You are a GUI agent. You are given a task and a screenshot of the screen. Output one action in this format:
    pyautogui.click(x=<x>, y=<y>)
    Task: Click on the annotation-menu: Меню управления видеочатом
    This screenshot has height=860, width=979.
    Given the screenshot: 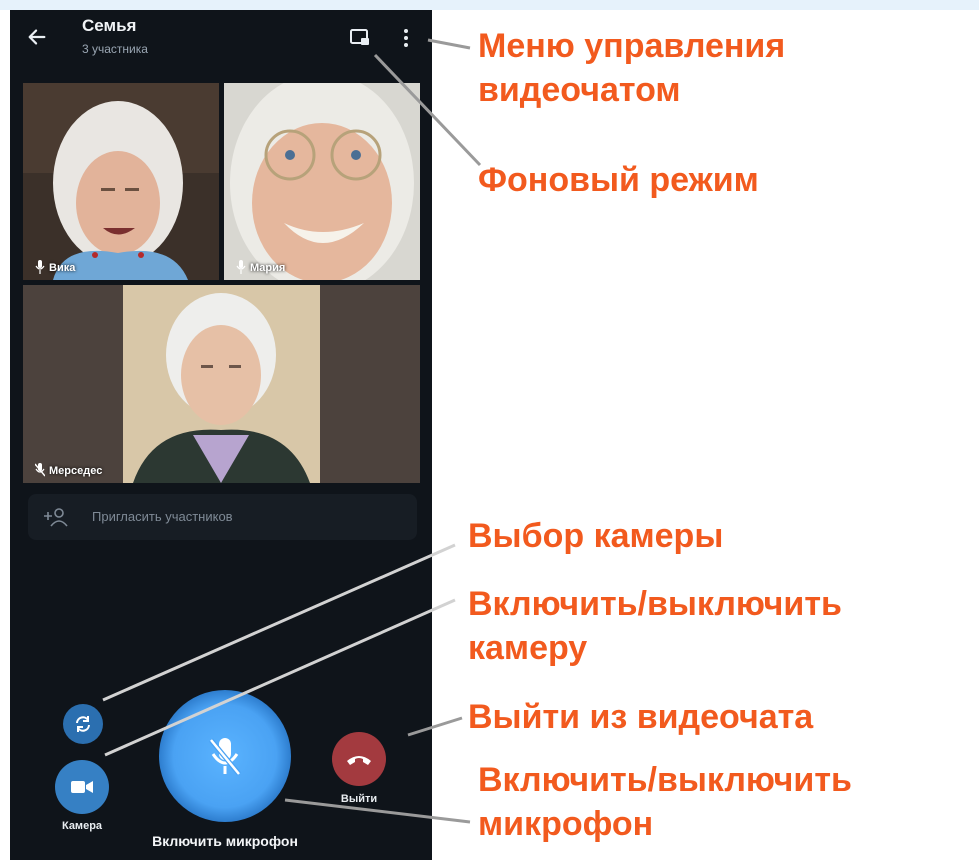 What is the action you would take?
    pyautogui.click(x=631, y=68)
    